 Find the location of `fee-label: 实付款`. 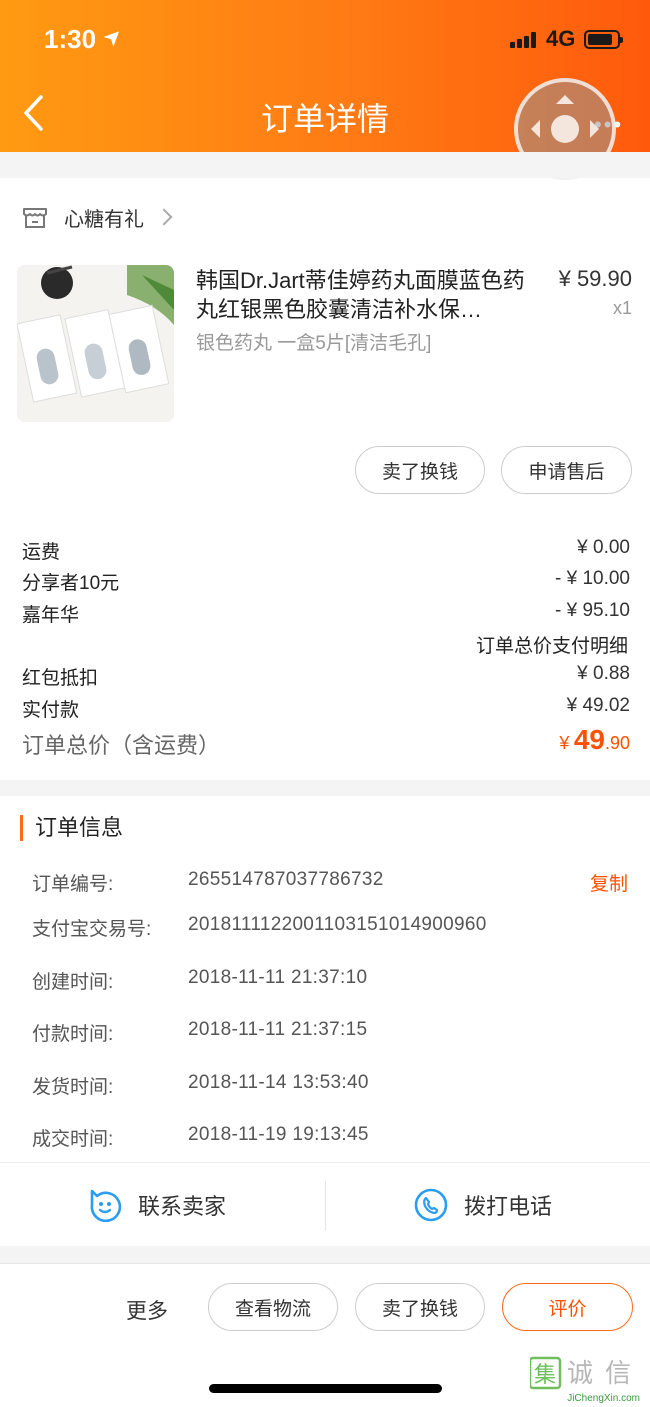

fee-label: 实付款 is located at coordinates (51, 710).